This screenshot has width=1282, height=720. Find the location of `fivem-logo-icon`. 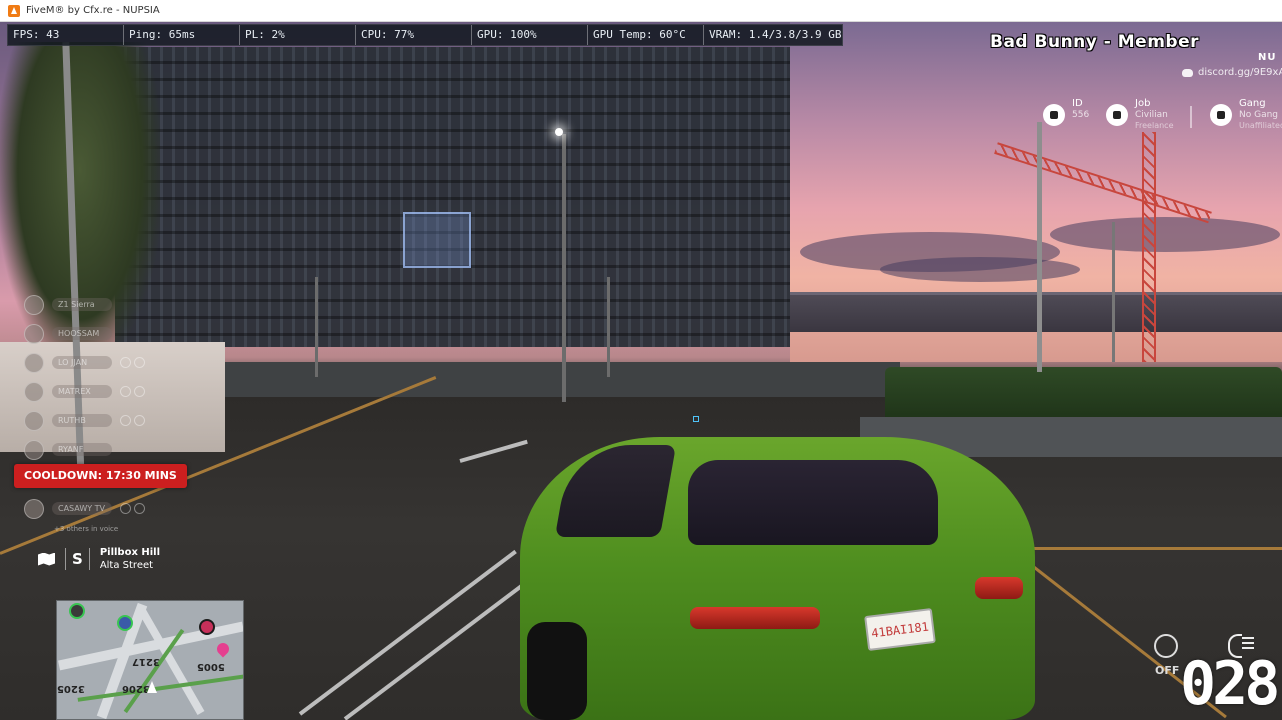

fivem-logo-icon is located at coordinates (14, 10).